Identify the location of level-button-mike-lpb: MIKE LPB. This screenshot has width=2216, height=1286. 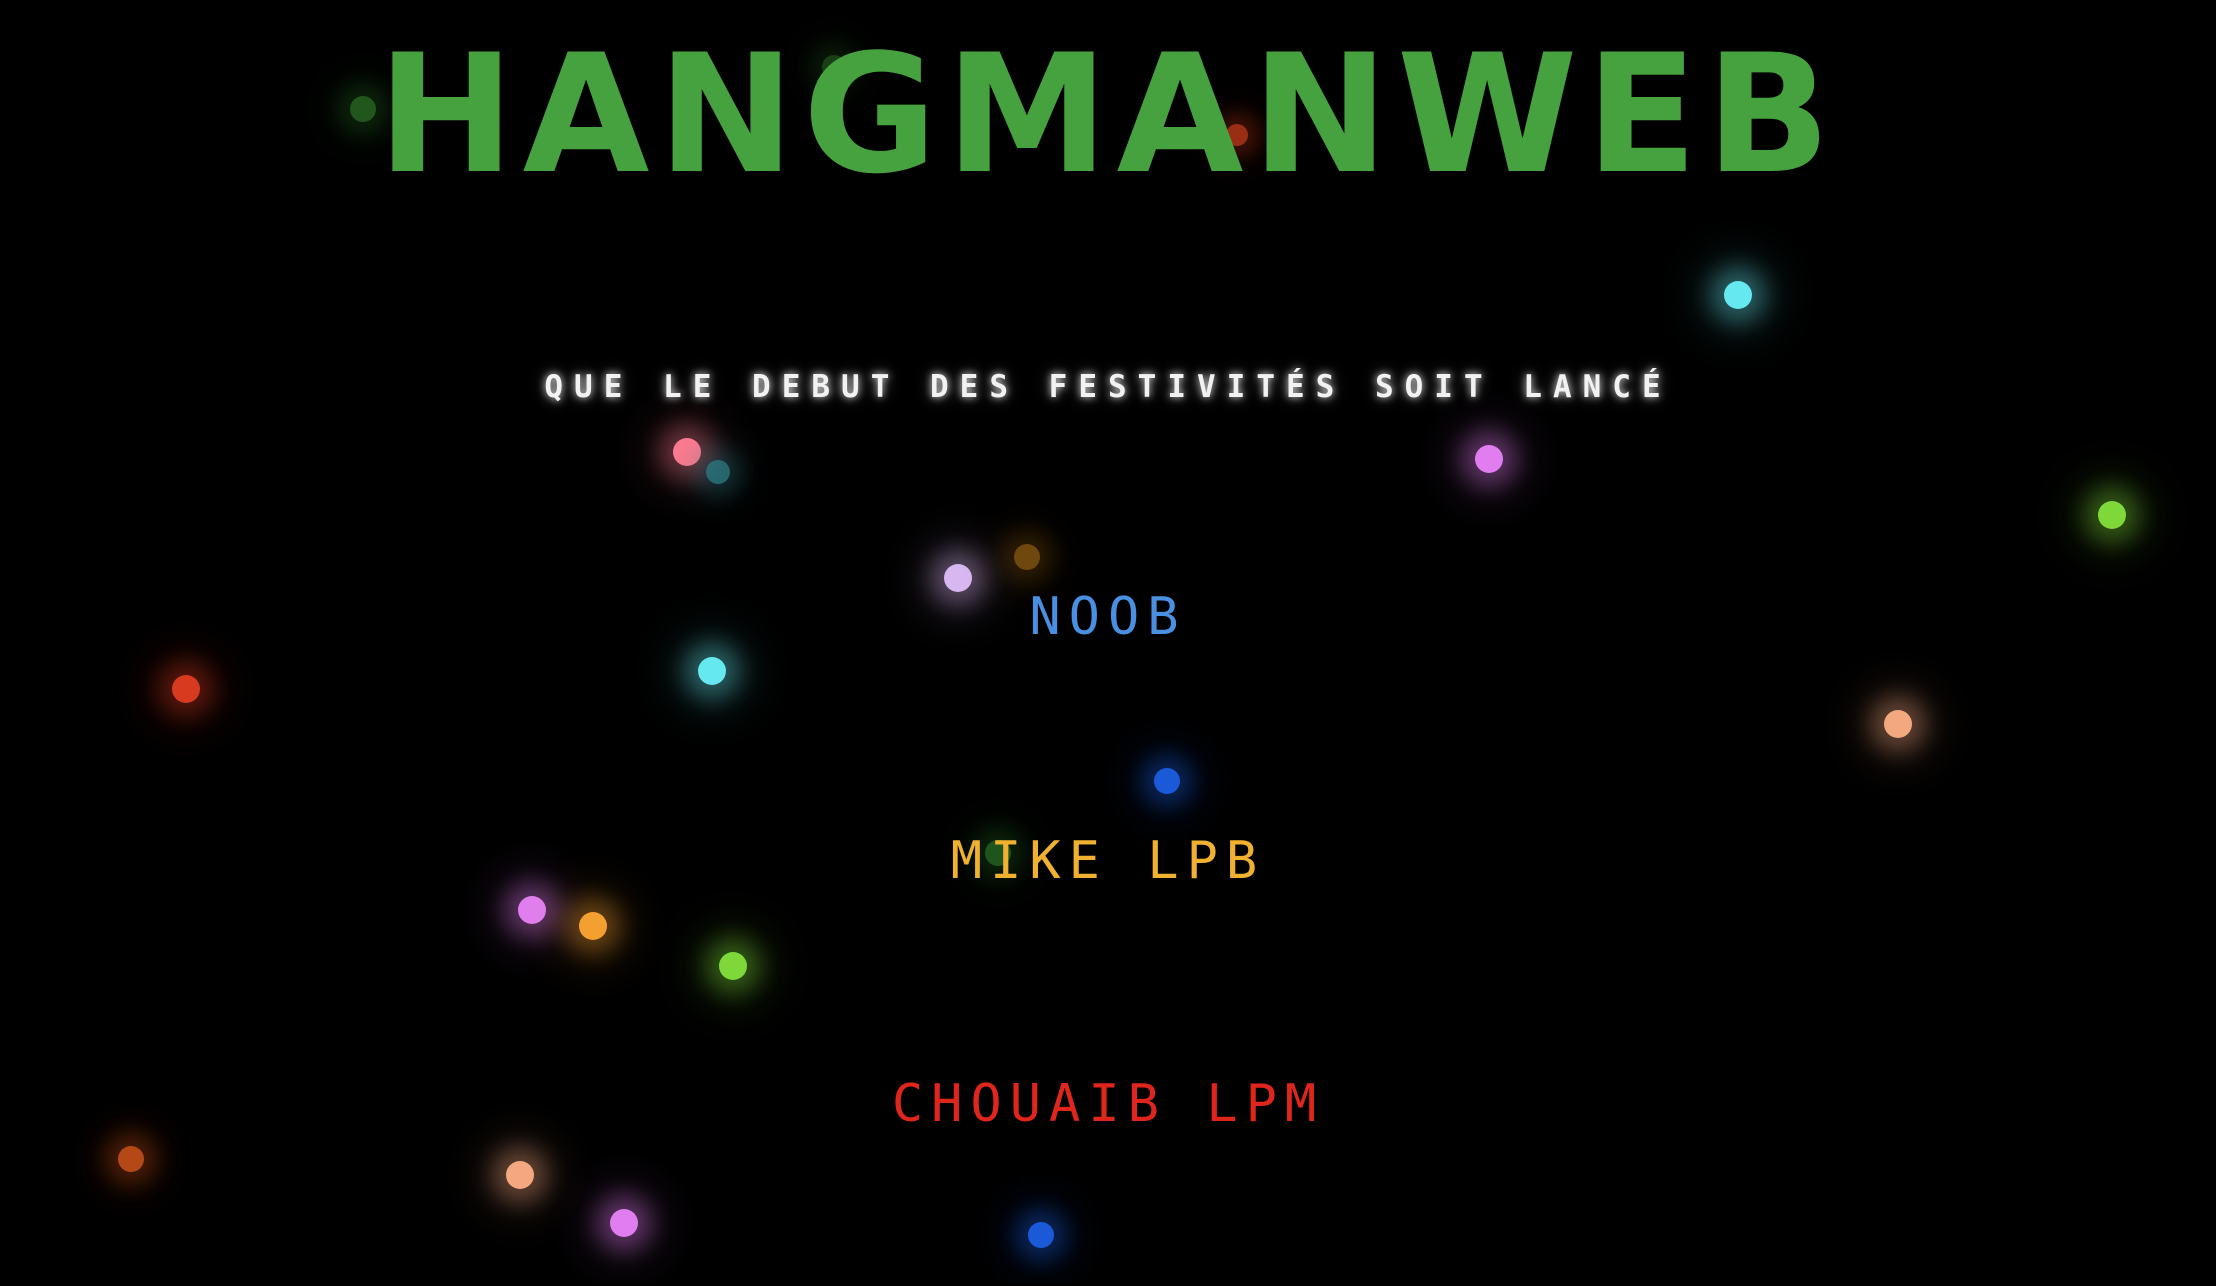
(1108, 861).